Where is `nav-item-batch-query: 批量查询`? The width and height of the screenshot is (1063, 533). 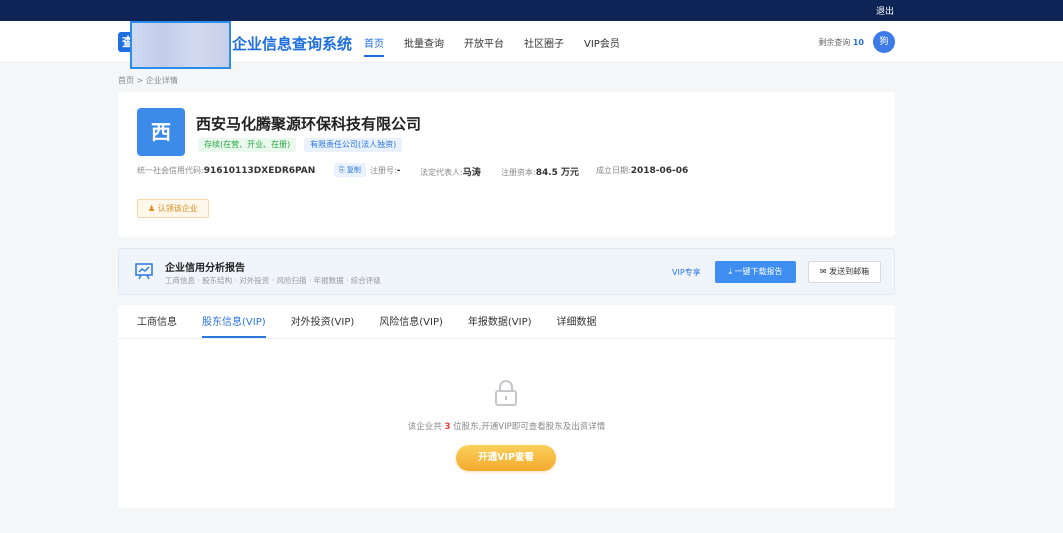
nav-item-batch-query: 批量查询 is located at coordinates (424, 46).